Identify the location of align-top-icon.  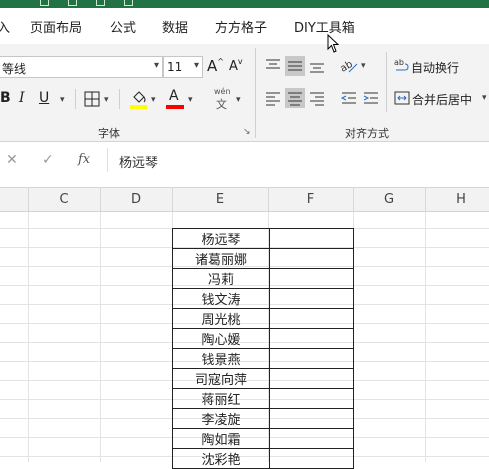
(273, 64).